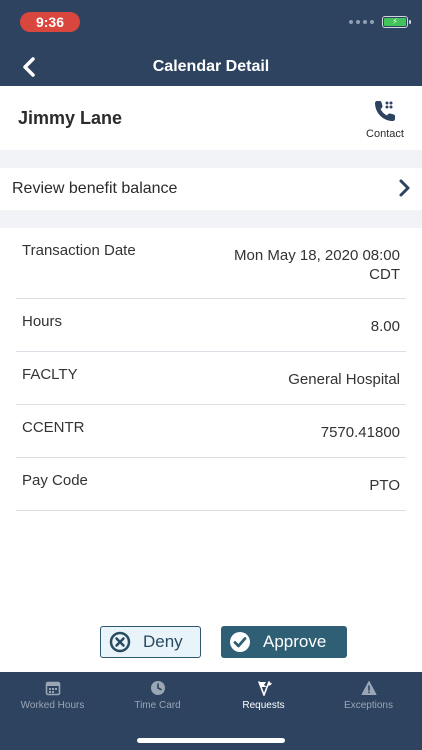  Describe the element at coordinates (361, 22) in the screenshot. I see `signal-icon` at that location.